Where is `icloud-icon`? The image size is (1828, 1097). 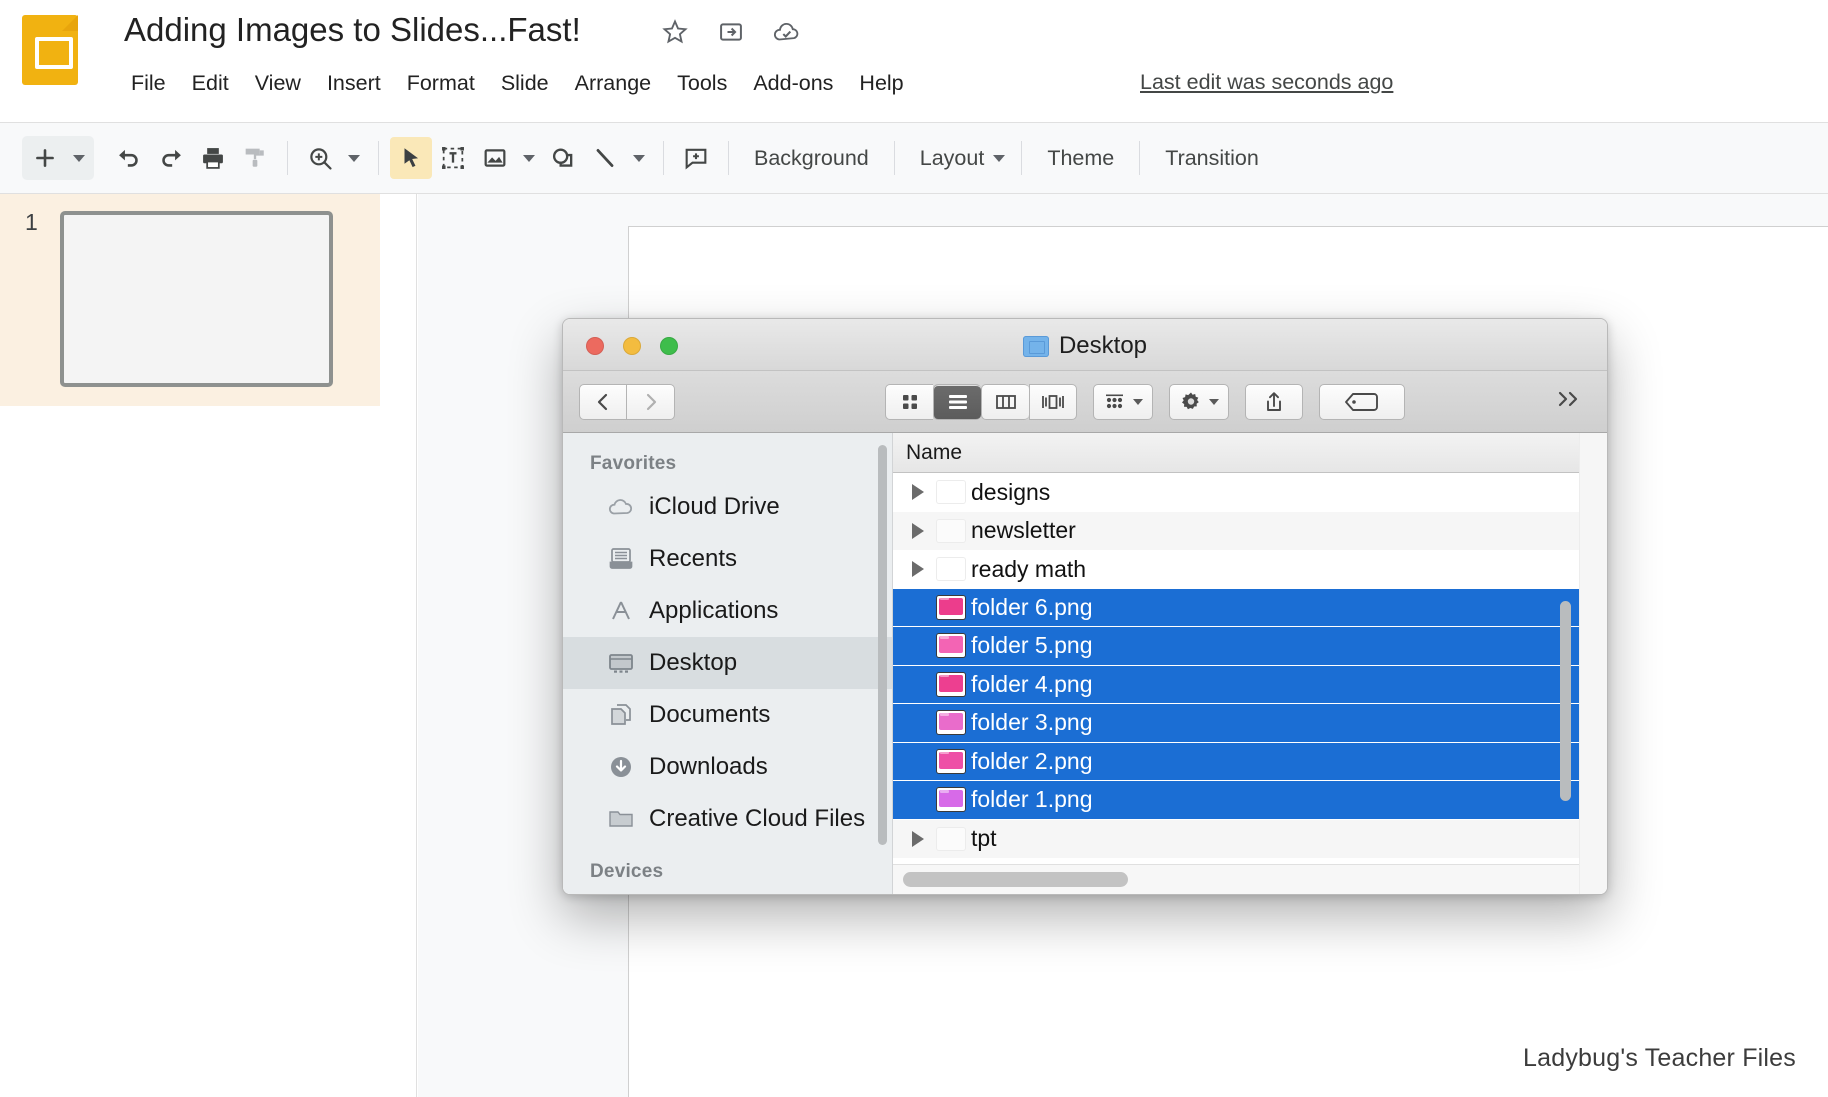
icloud-icon is located at coordinates (621, 507).